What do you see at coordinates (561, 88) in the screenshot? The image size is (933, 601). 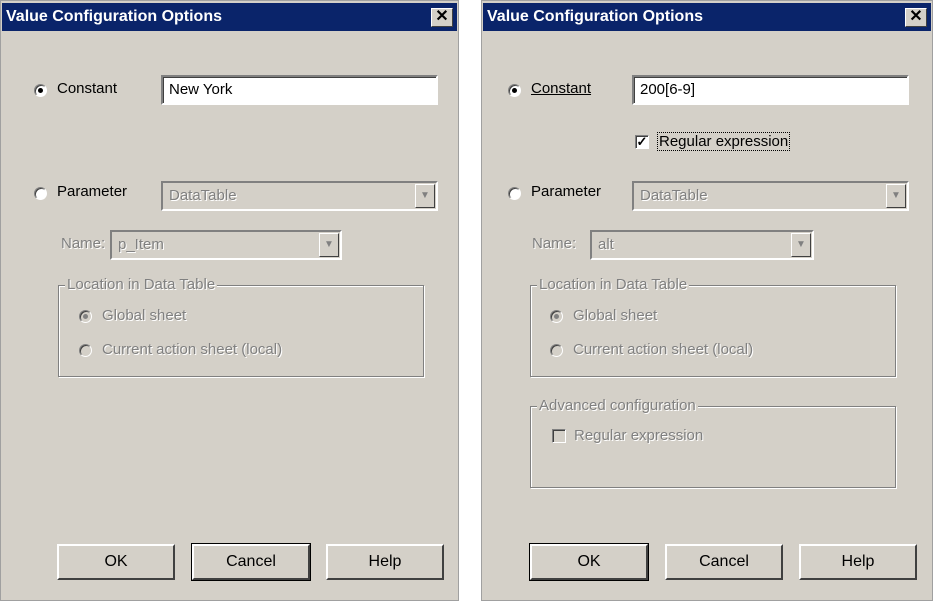 I see `right-constant-label: Constant` at bounding box center [561, 88].